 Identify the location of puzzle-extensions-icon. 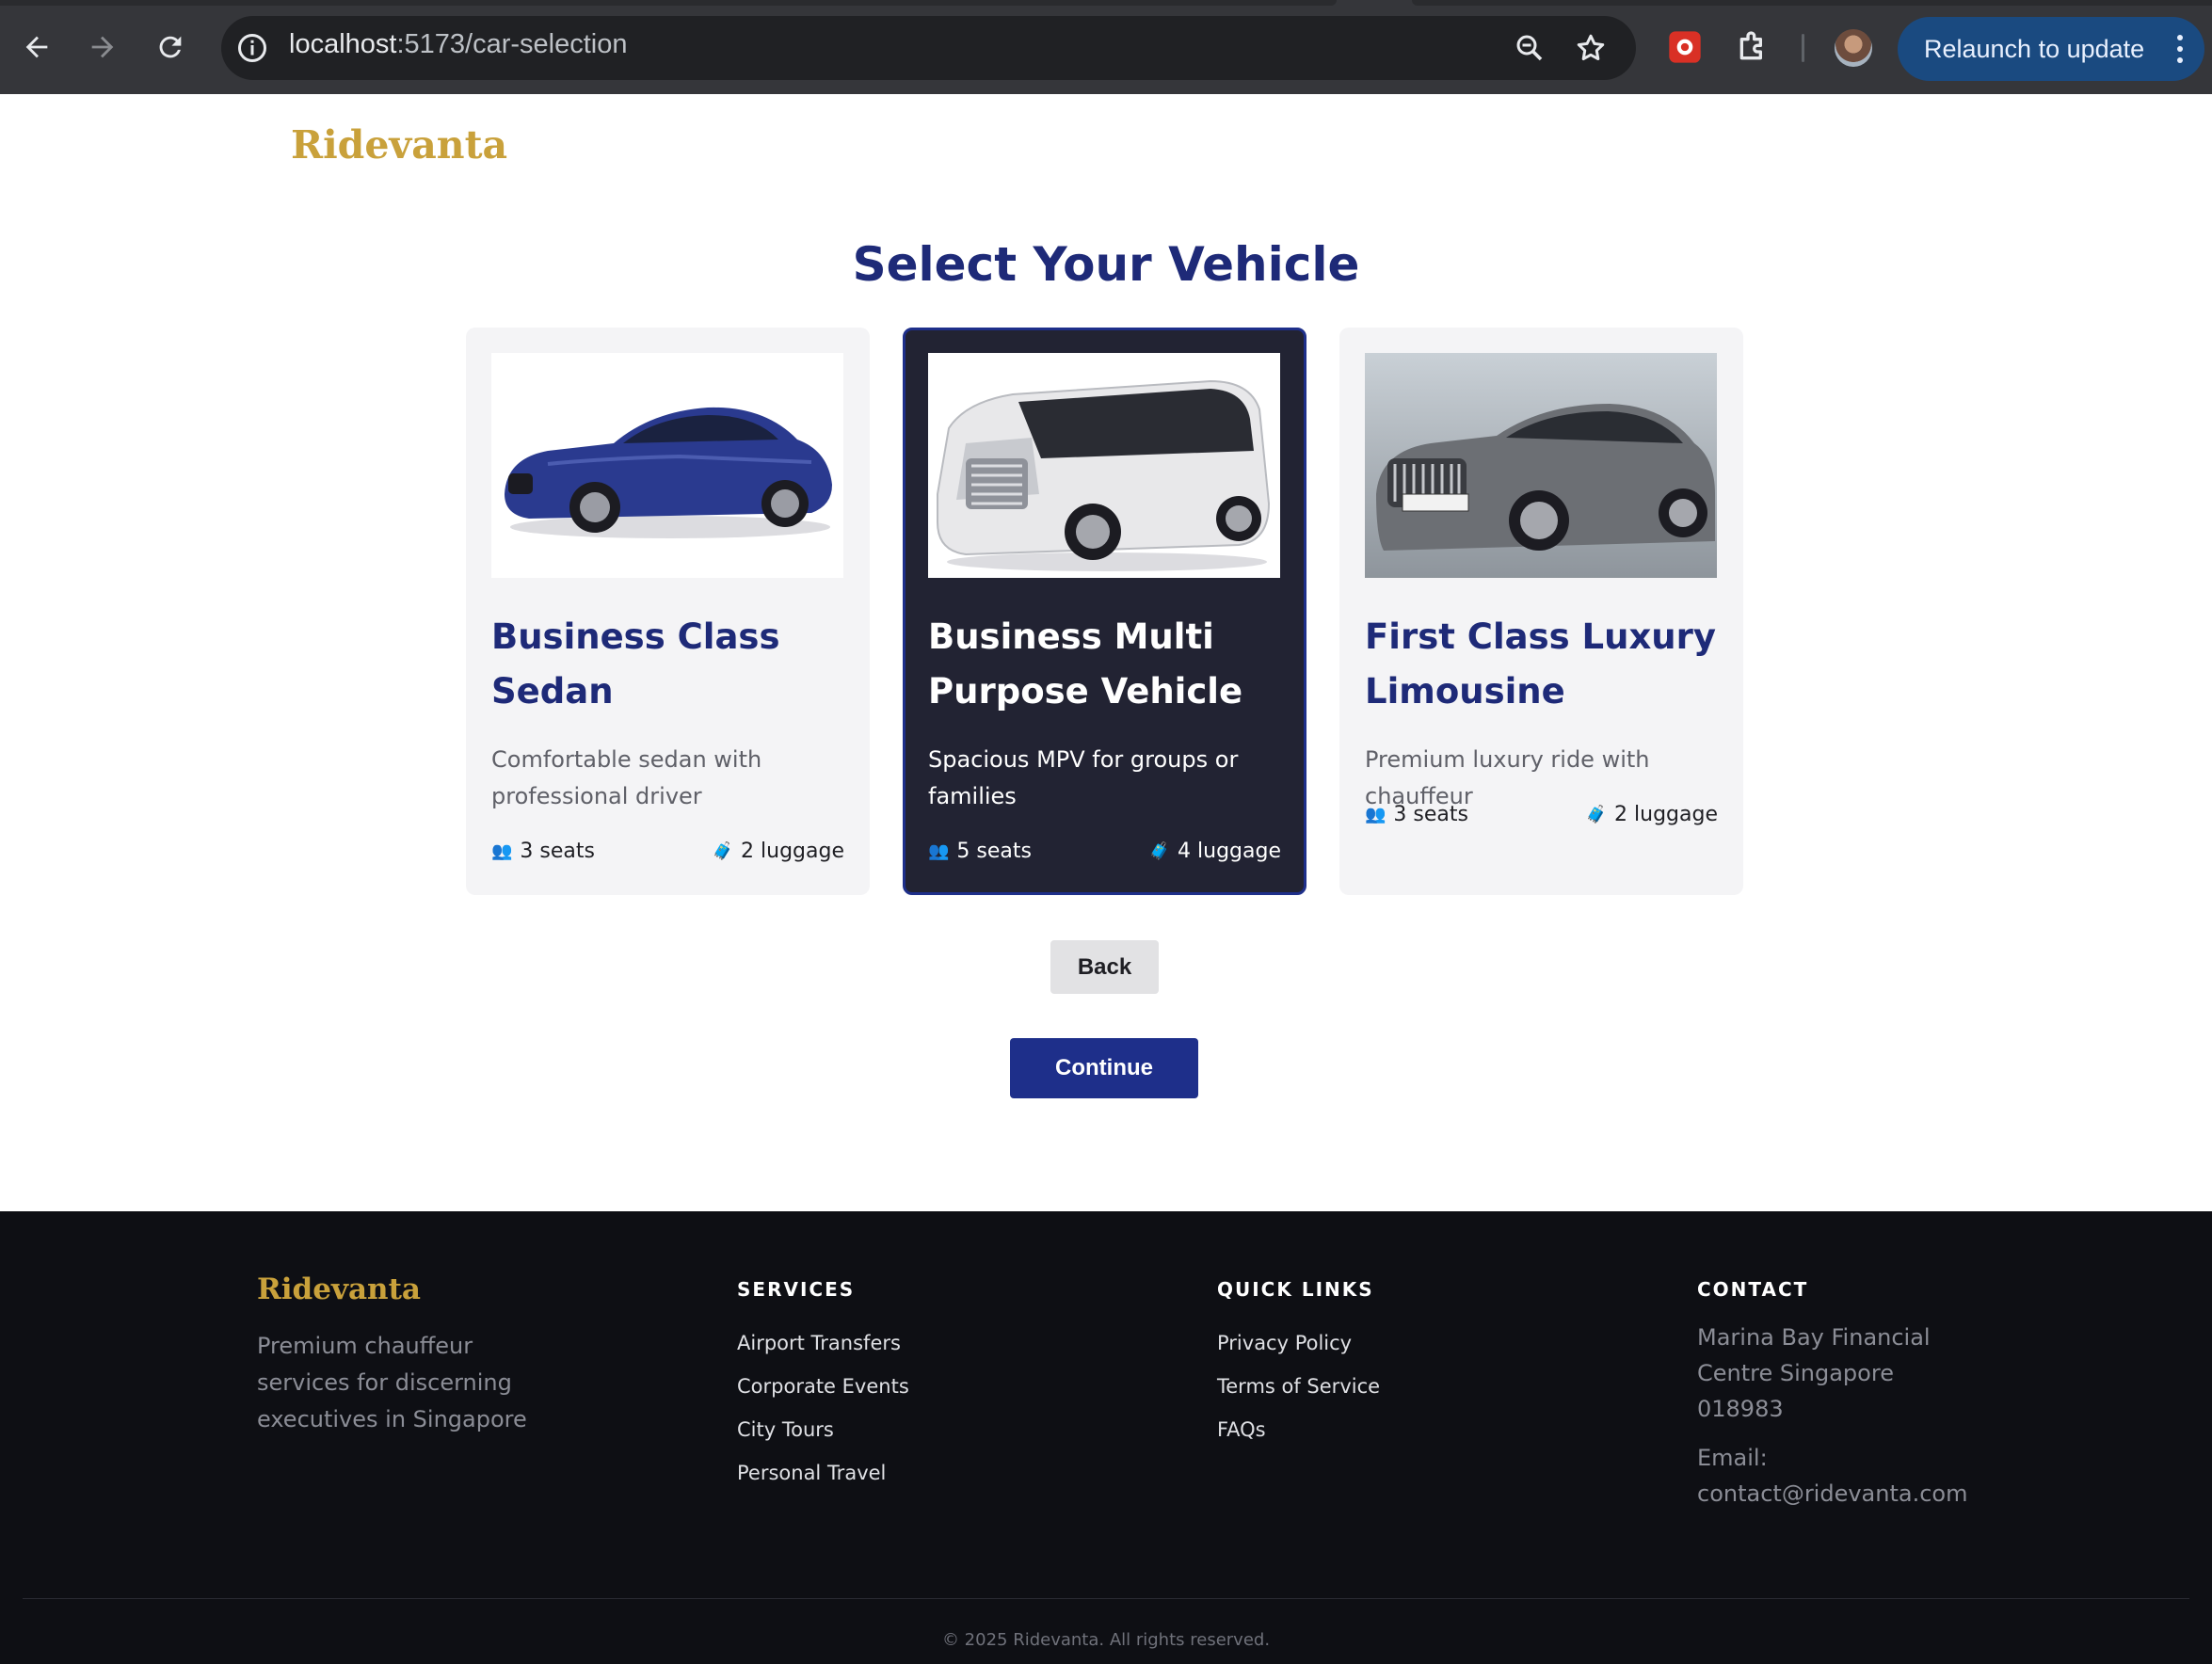
(1752, 47).